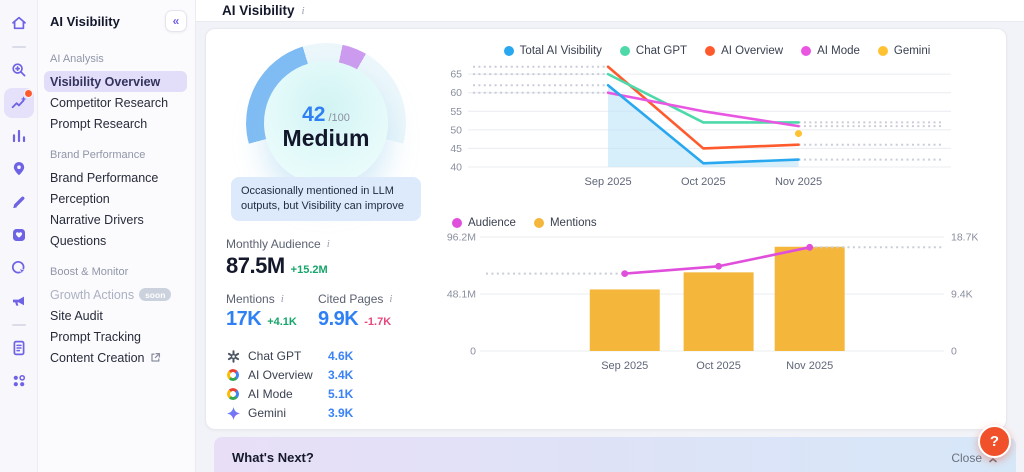 This screenshot has height=472, width=1024. I want to click on mentions-stat: Mentions i 17K +4.1K, so click(272, 311).